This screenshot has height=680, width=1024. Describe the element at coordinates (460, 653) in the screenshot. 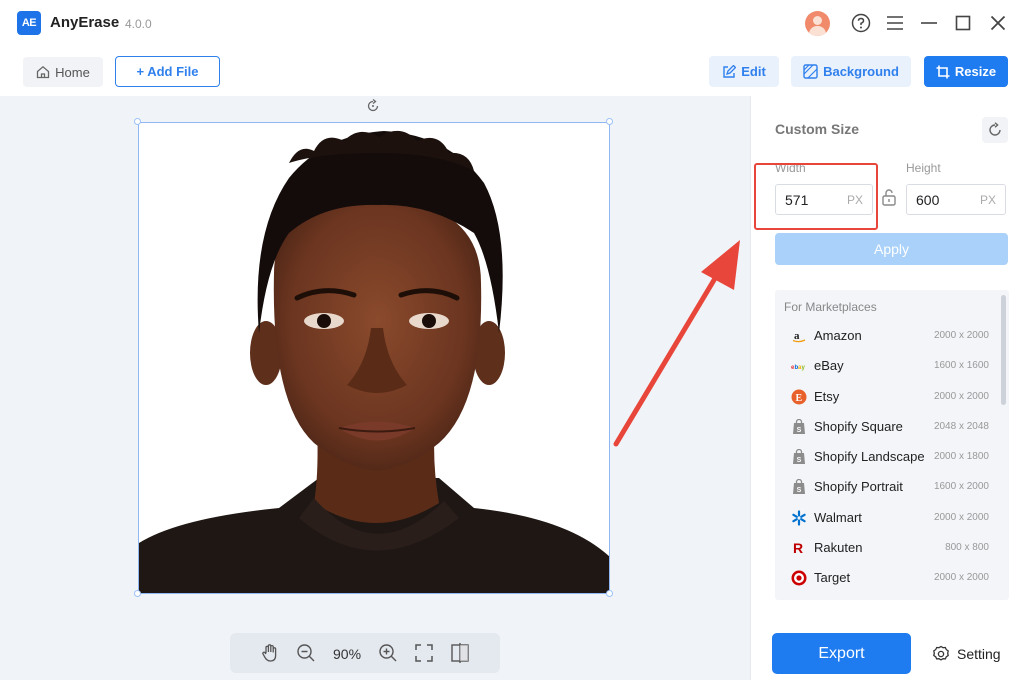

I see `compare-icon` at that location.